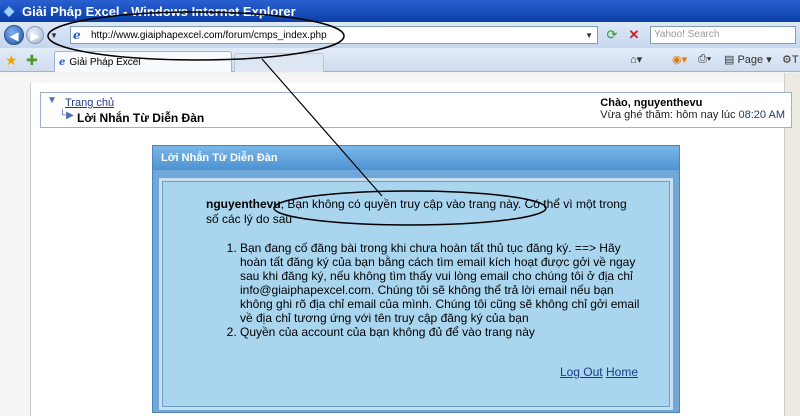 The image size is (800, 416). Describe the element at coordinates (105, 62) in the screenshot. I see `tab-title: Giải Pháp Excel` at that location.